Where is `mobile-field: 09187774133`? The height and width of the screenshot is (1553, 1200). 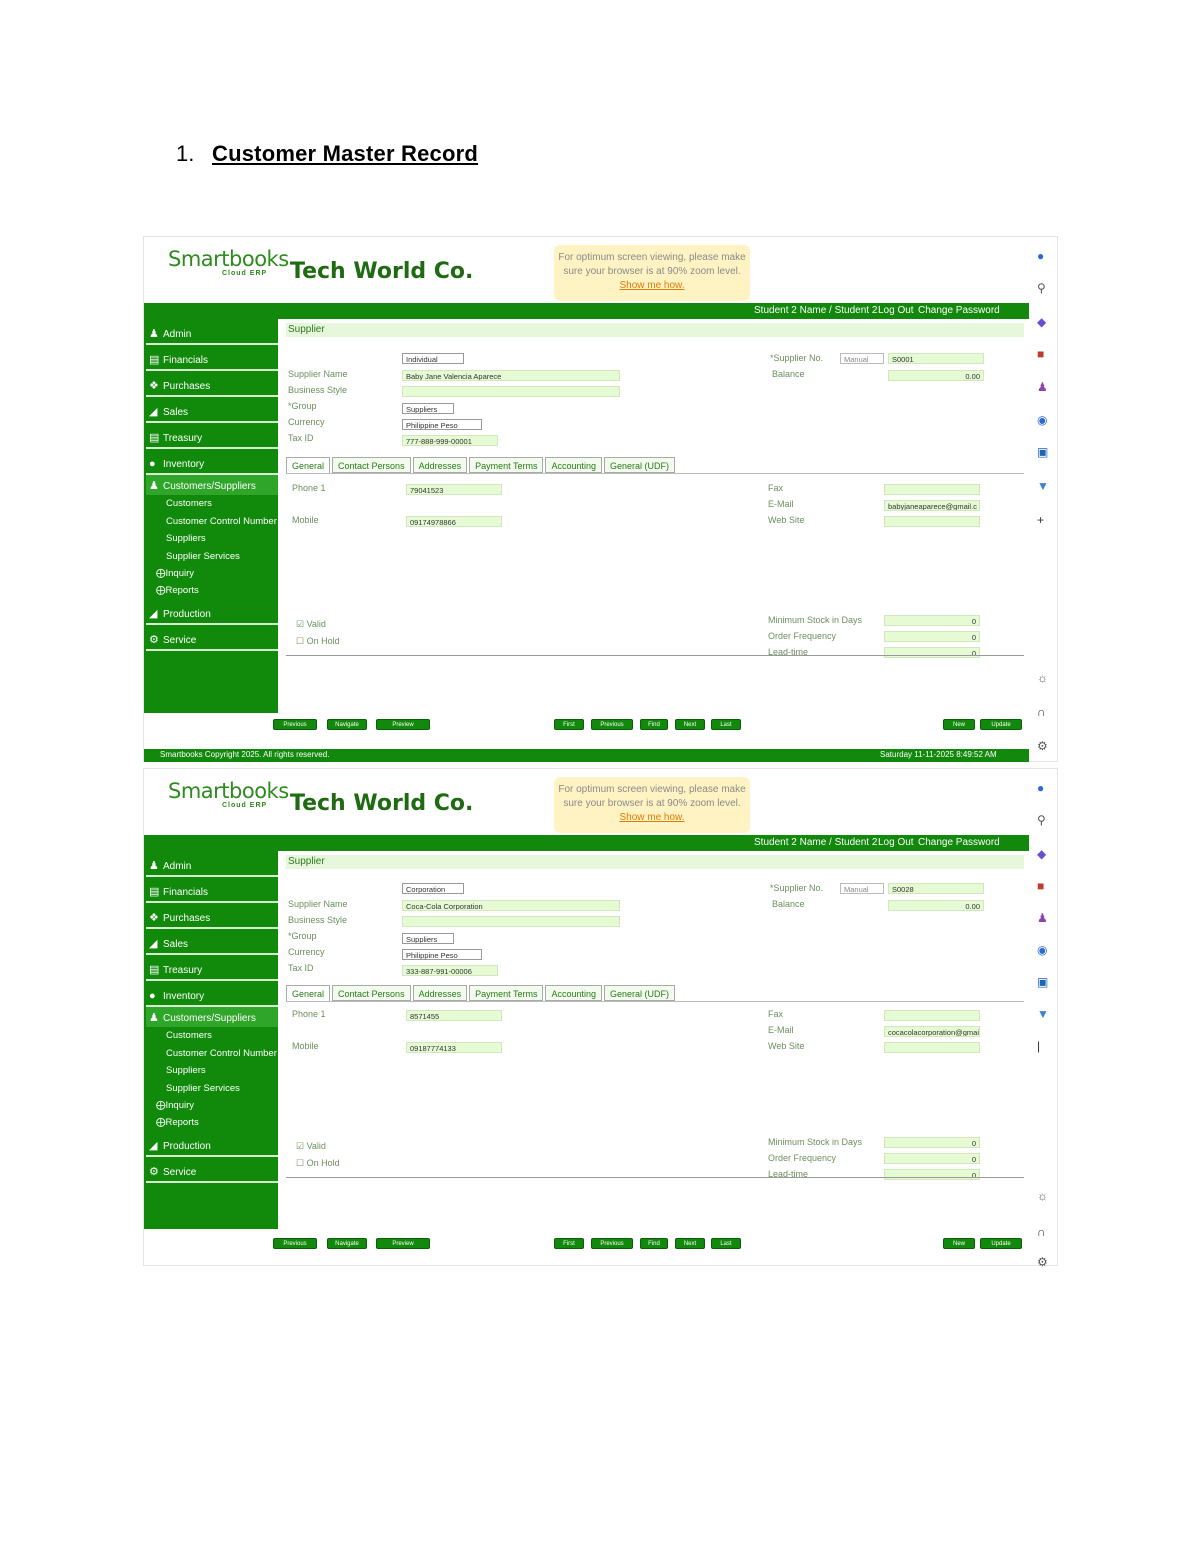 mobile-field: 09187774133 is located at coordinates (454, 1047).